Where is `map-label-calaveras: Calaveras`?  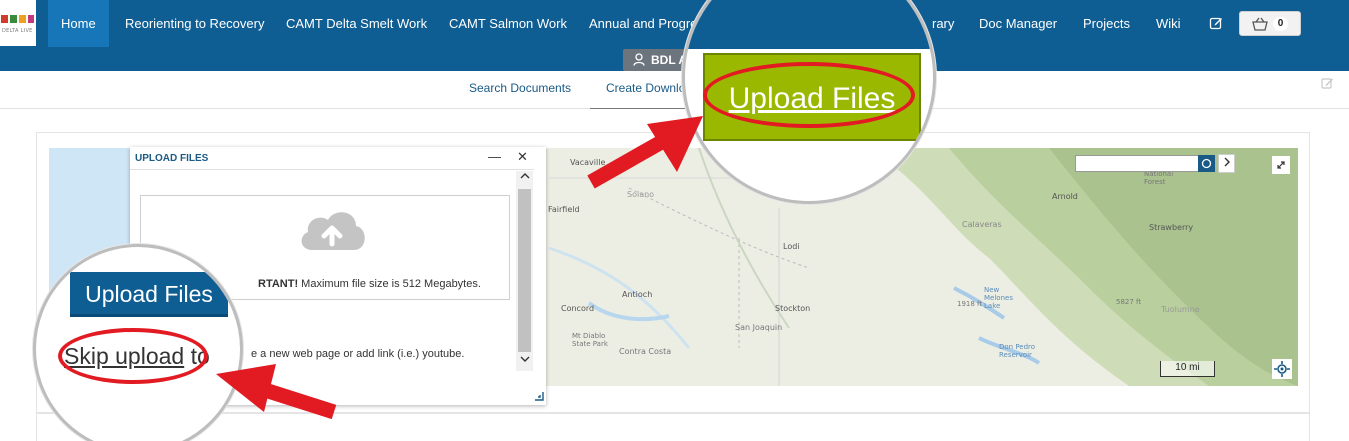 map-label-calaveras: Calaveras is located at coordinates (982, 224).